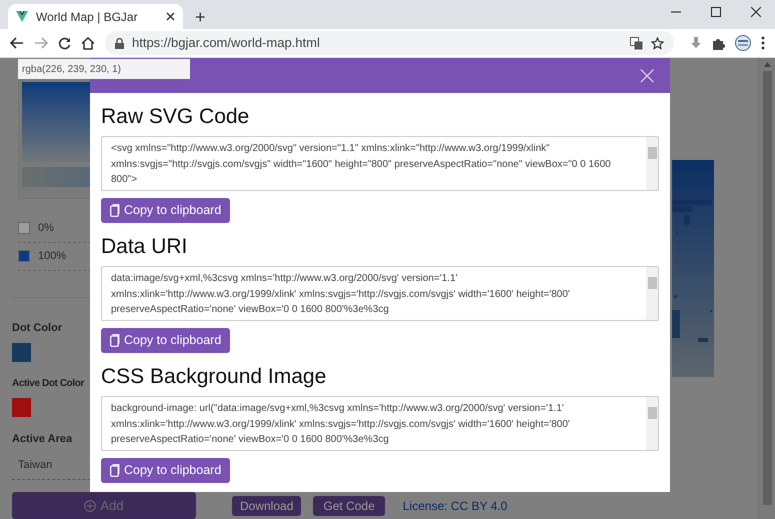  What do you see at coordinates (42, 439) in the screenshot?
I see `field-label: Active Area` at bounding box center [42, 439].